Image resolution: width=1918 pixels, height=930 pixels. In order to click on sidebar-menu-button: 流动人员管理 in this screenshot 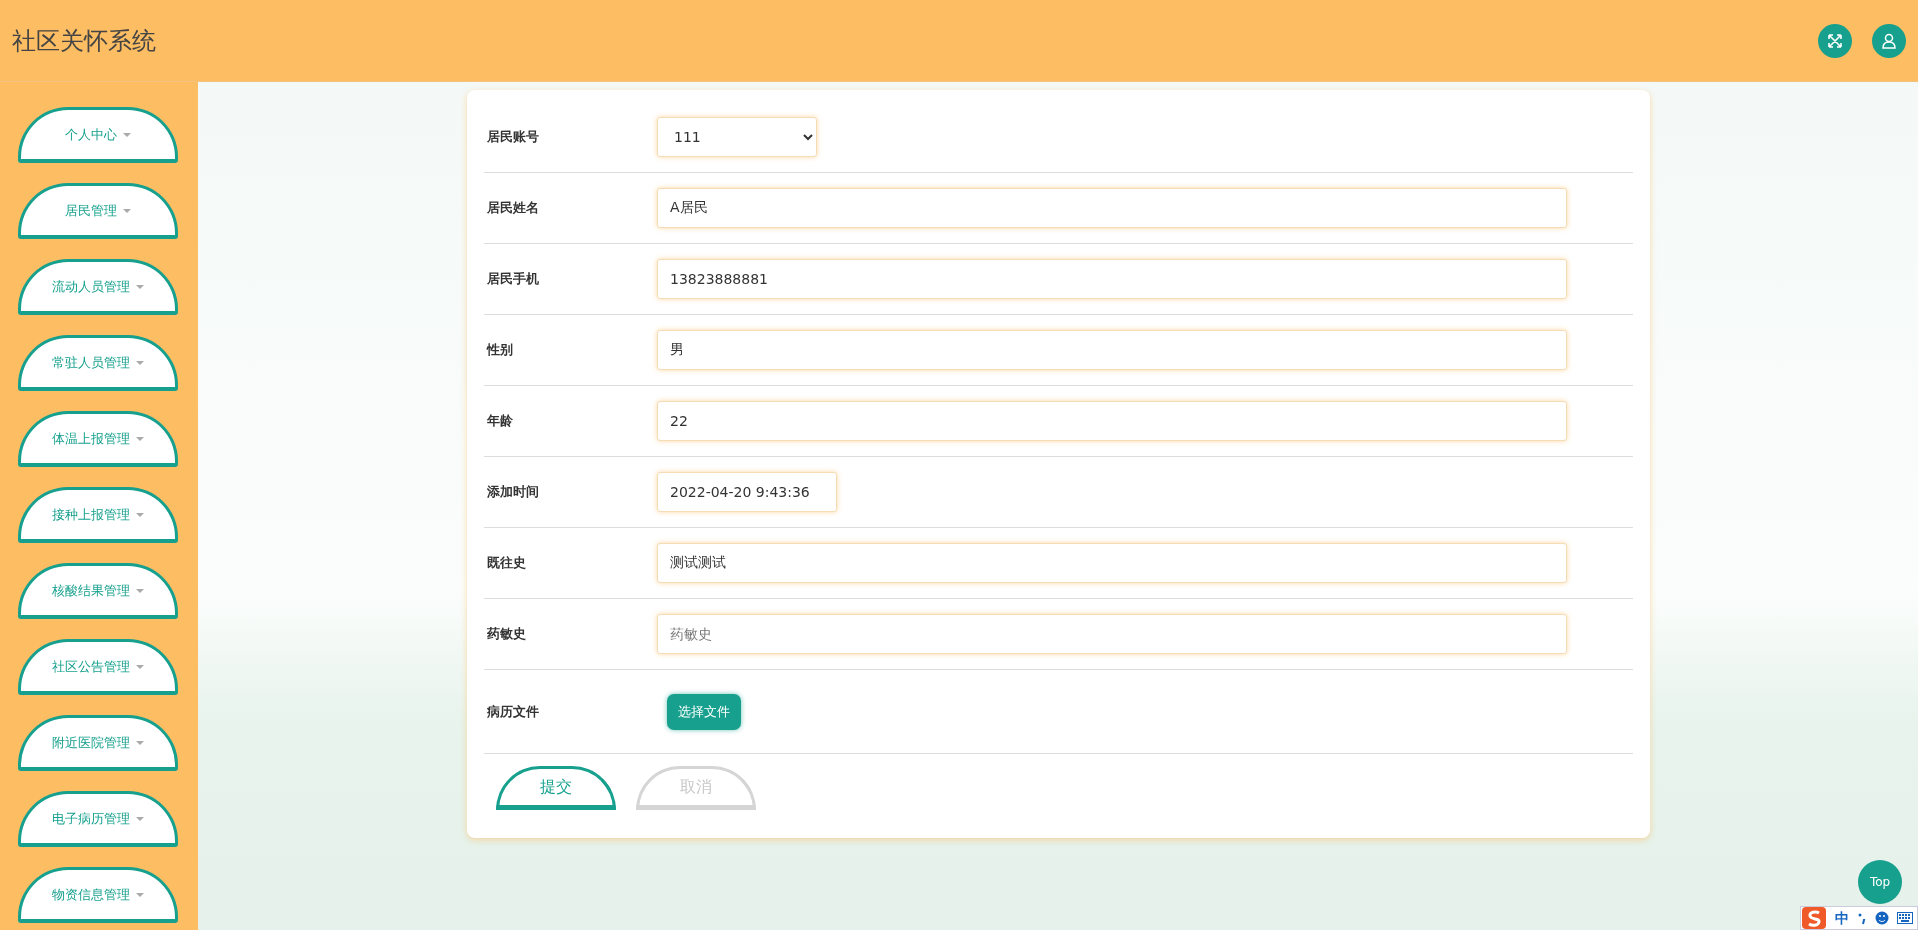, I will do `click(98, 287)`.